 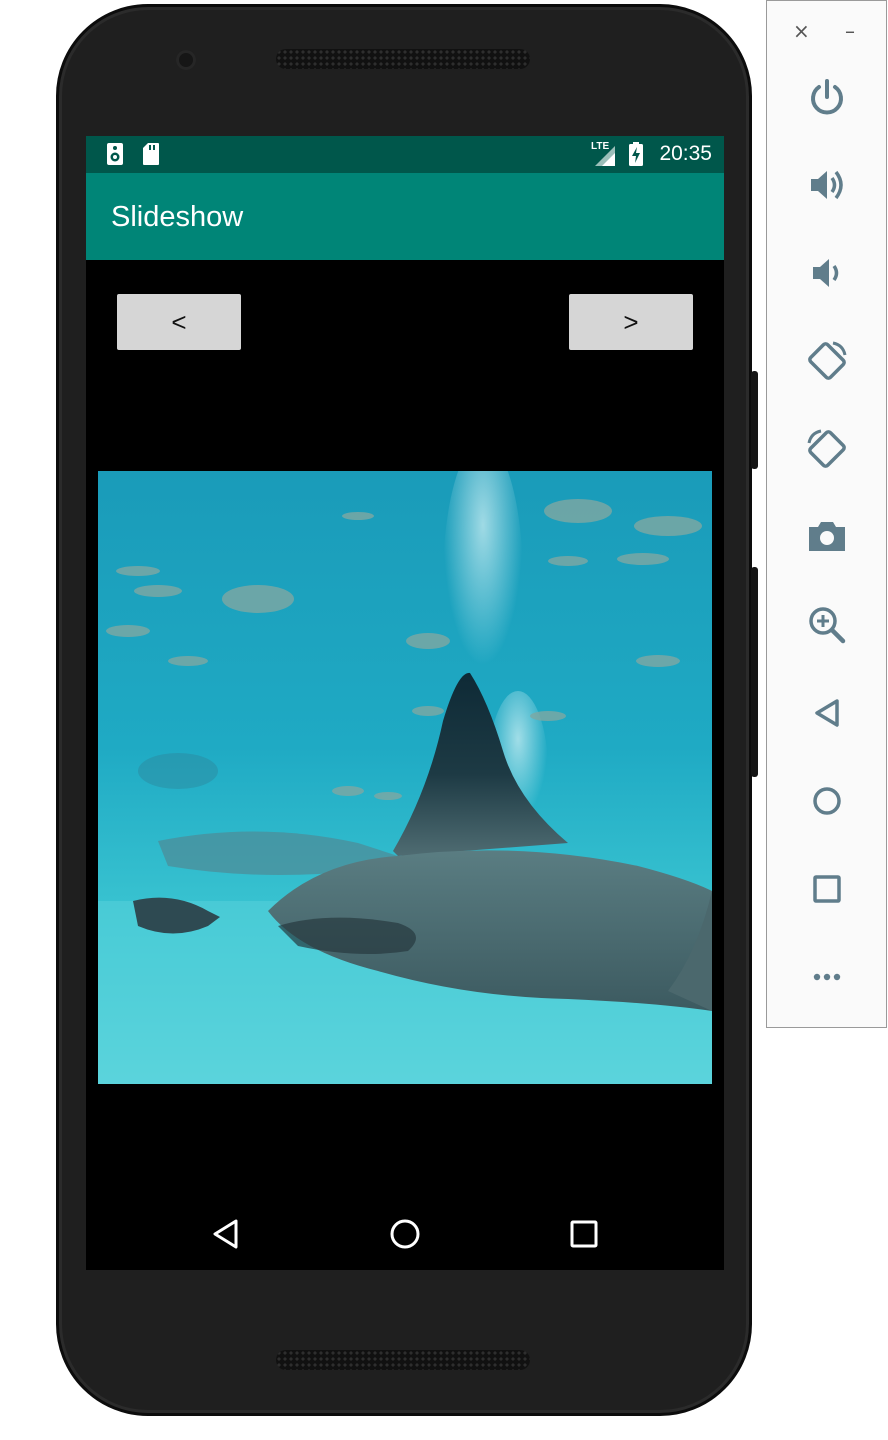 What do you see at coordinates (584, 1234) in the screenshot?
I see `recents-icon` at bounding box center [584, 1234].